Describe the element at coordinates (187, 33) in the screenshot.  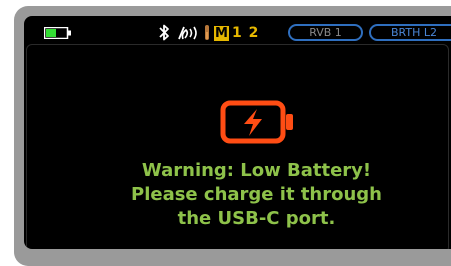
I see `signal-waves-icon` at that location.